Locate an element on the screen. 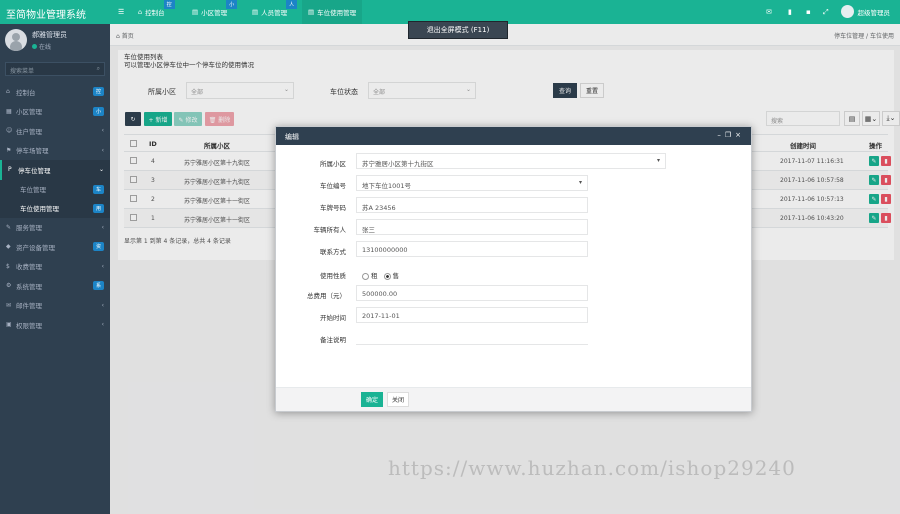 The image size is (900, 514). sidebar-subitem-space-usage: 车位使用管理 用 is located at coordinates (55, 208).